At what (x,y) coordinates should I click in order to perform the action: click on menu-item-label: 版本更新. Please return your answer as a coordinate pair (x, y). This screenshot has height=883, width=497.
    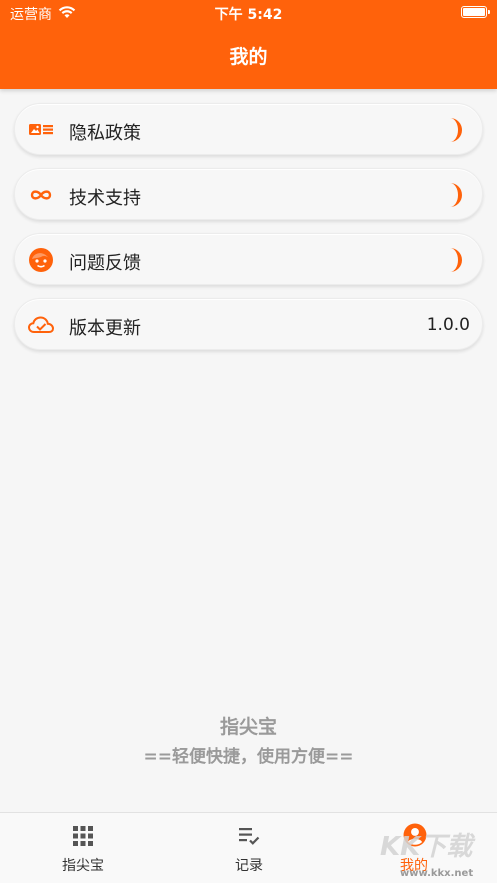
    Looking at the image, I should click on (105, 328).